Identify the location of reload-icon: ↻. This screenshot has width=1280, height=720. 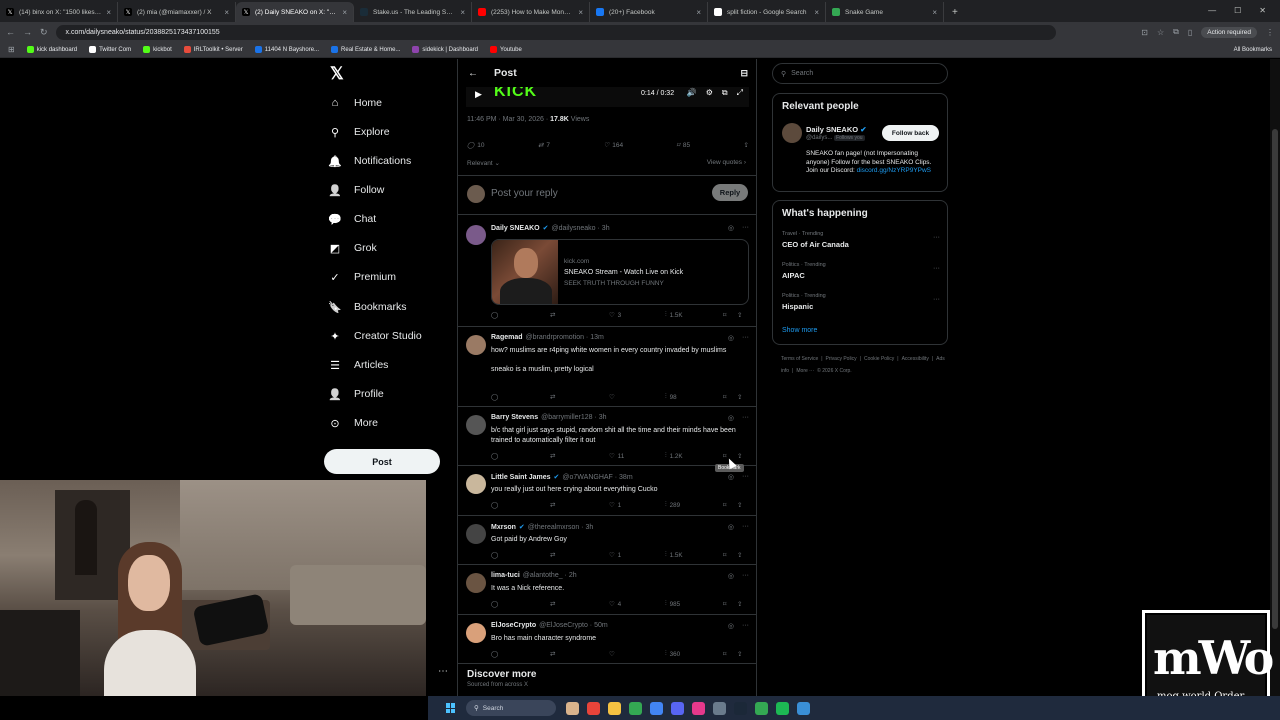
(44, 32).